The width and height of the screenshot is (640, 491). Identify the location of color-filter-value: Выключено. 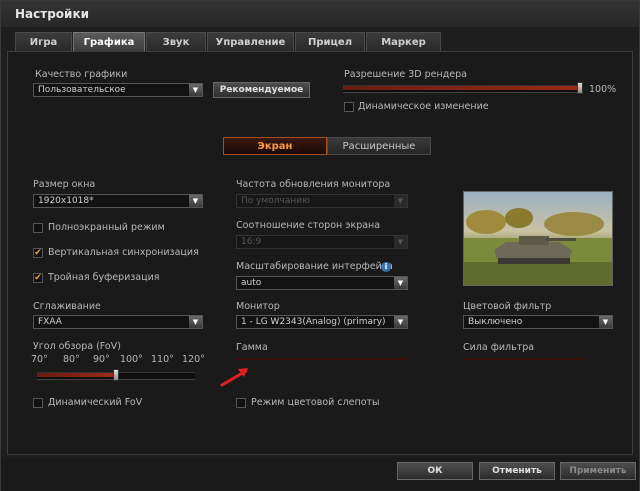
(495, 322).